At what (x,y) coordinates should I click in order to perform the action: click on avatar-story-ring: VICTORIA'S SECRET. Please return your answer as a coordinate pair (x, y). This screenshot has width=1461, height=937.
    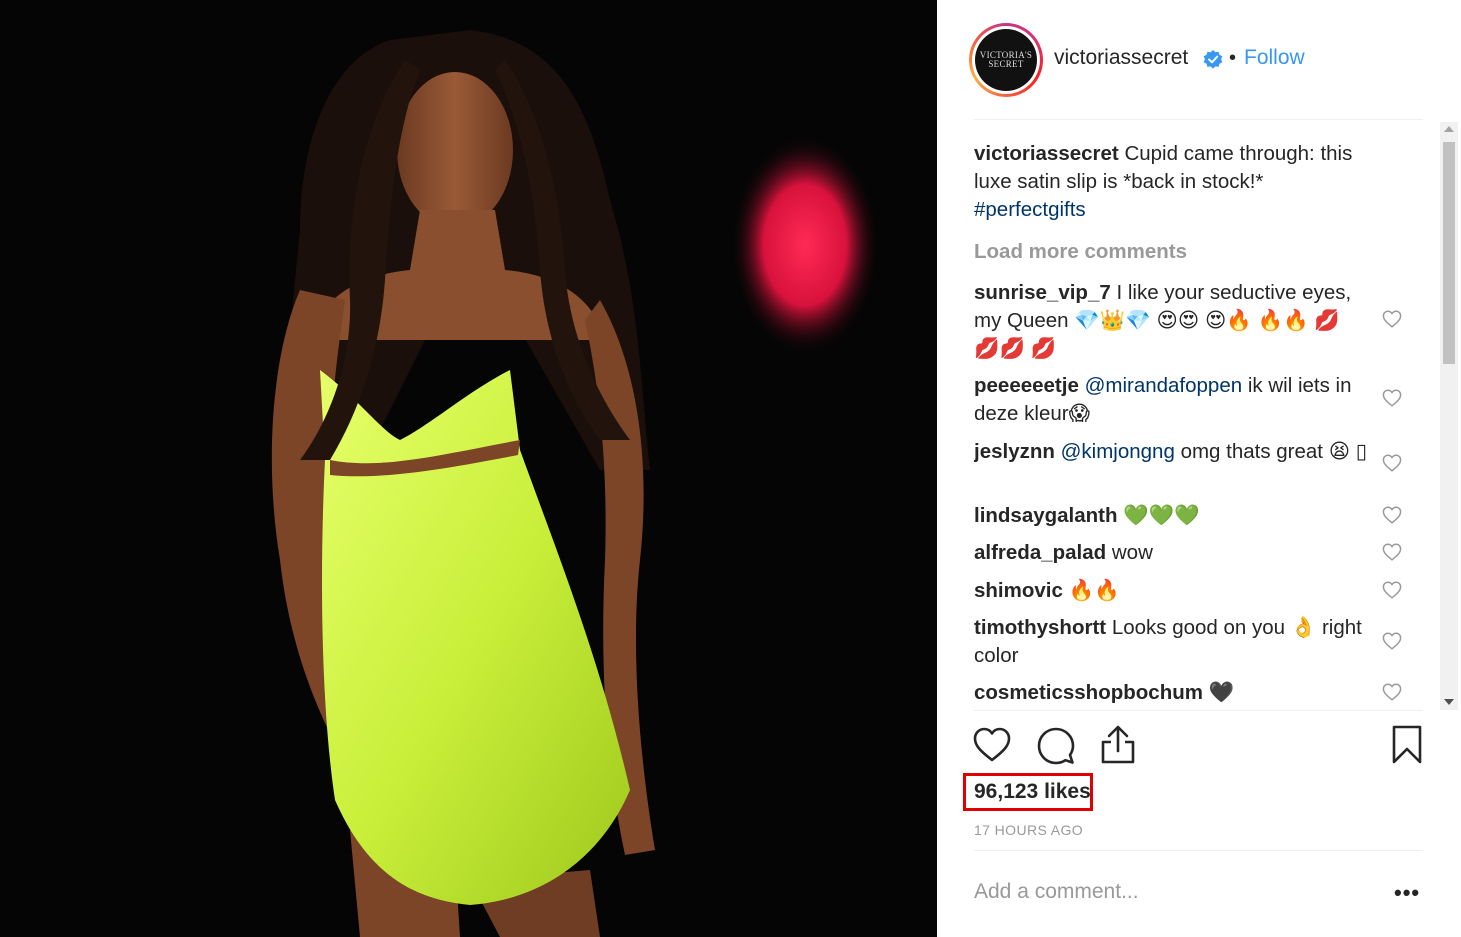
    Looking at the image, I should click on (1006, 60).